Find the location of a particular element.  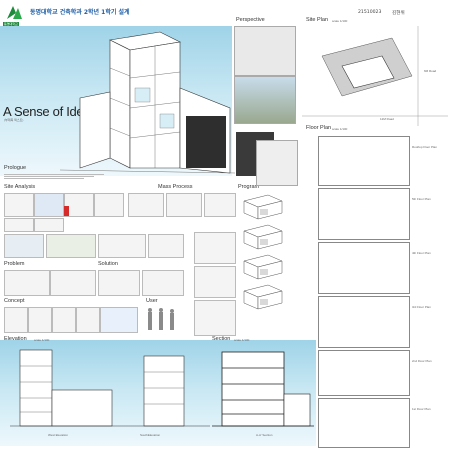

school-logo is located at coordinates (14, 13).